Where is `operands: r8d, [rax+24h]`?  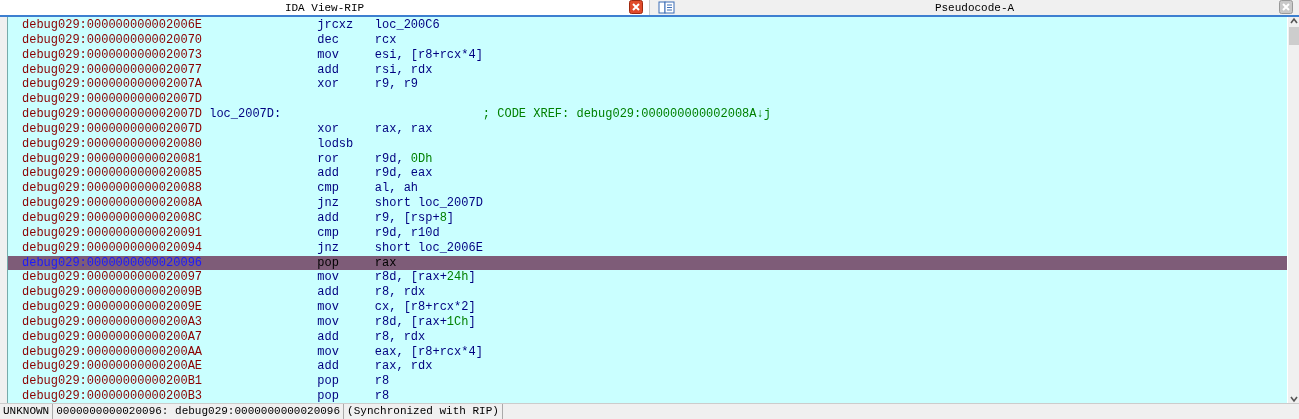 operands: r8d, [rax+24h] is located at coordinates (425, 278).